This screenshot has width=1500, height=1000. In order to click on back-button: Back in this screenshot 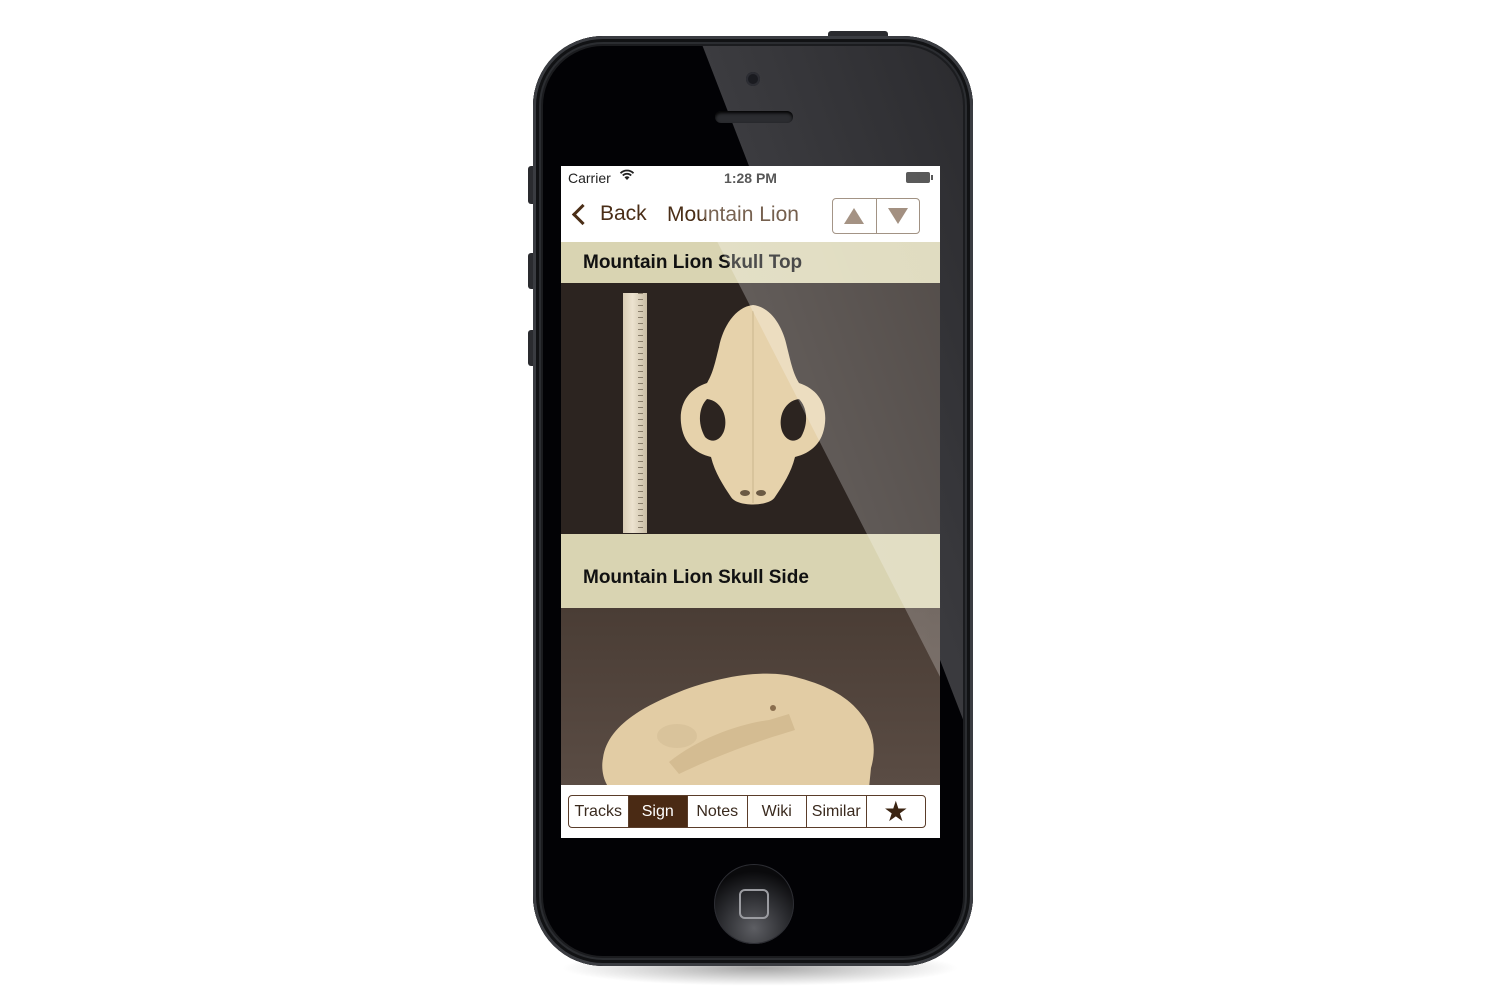, I will do `click(609, 214)`.